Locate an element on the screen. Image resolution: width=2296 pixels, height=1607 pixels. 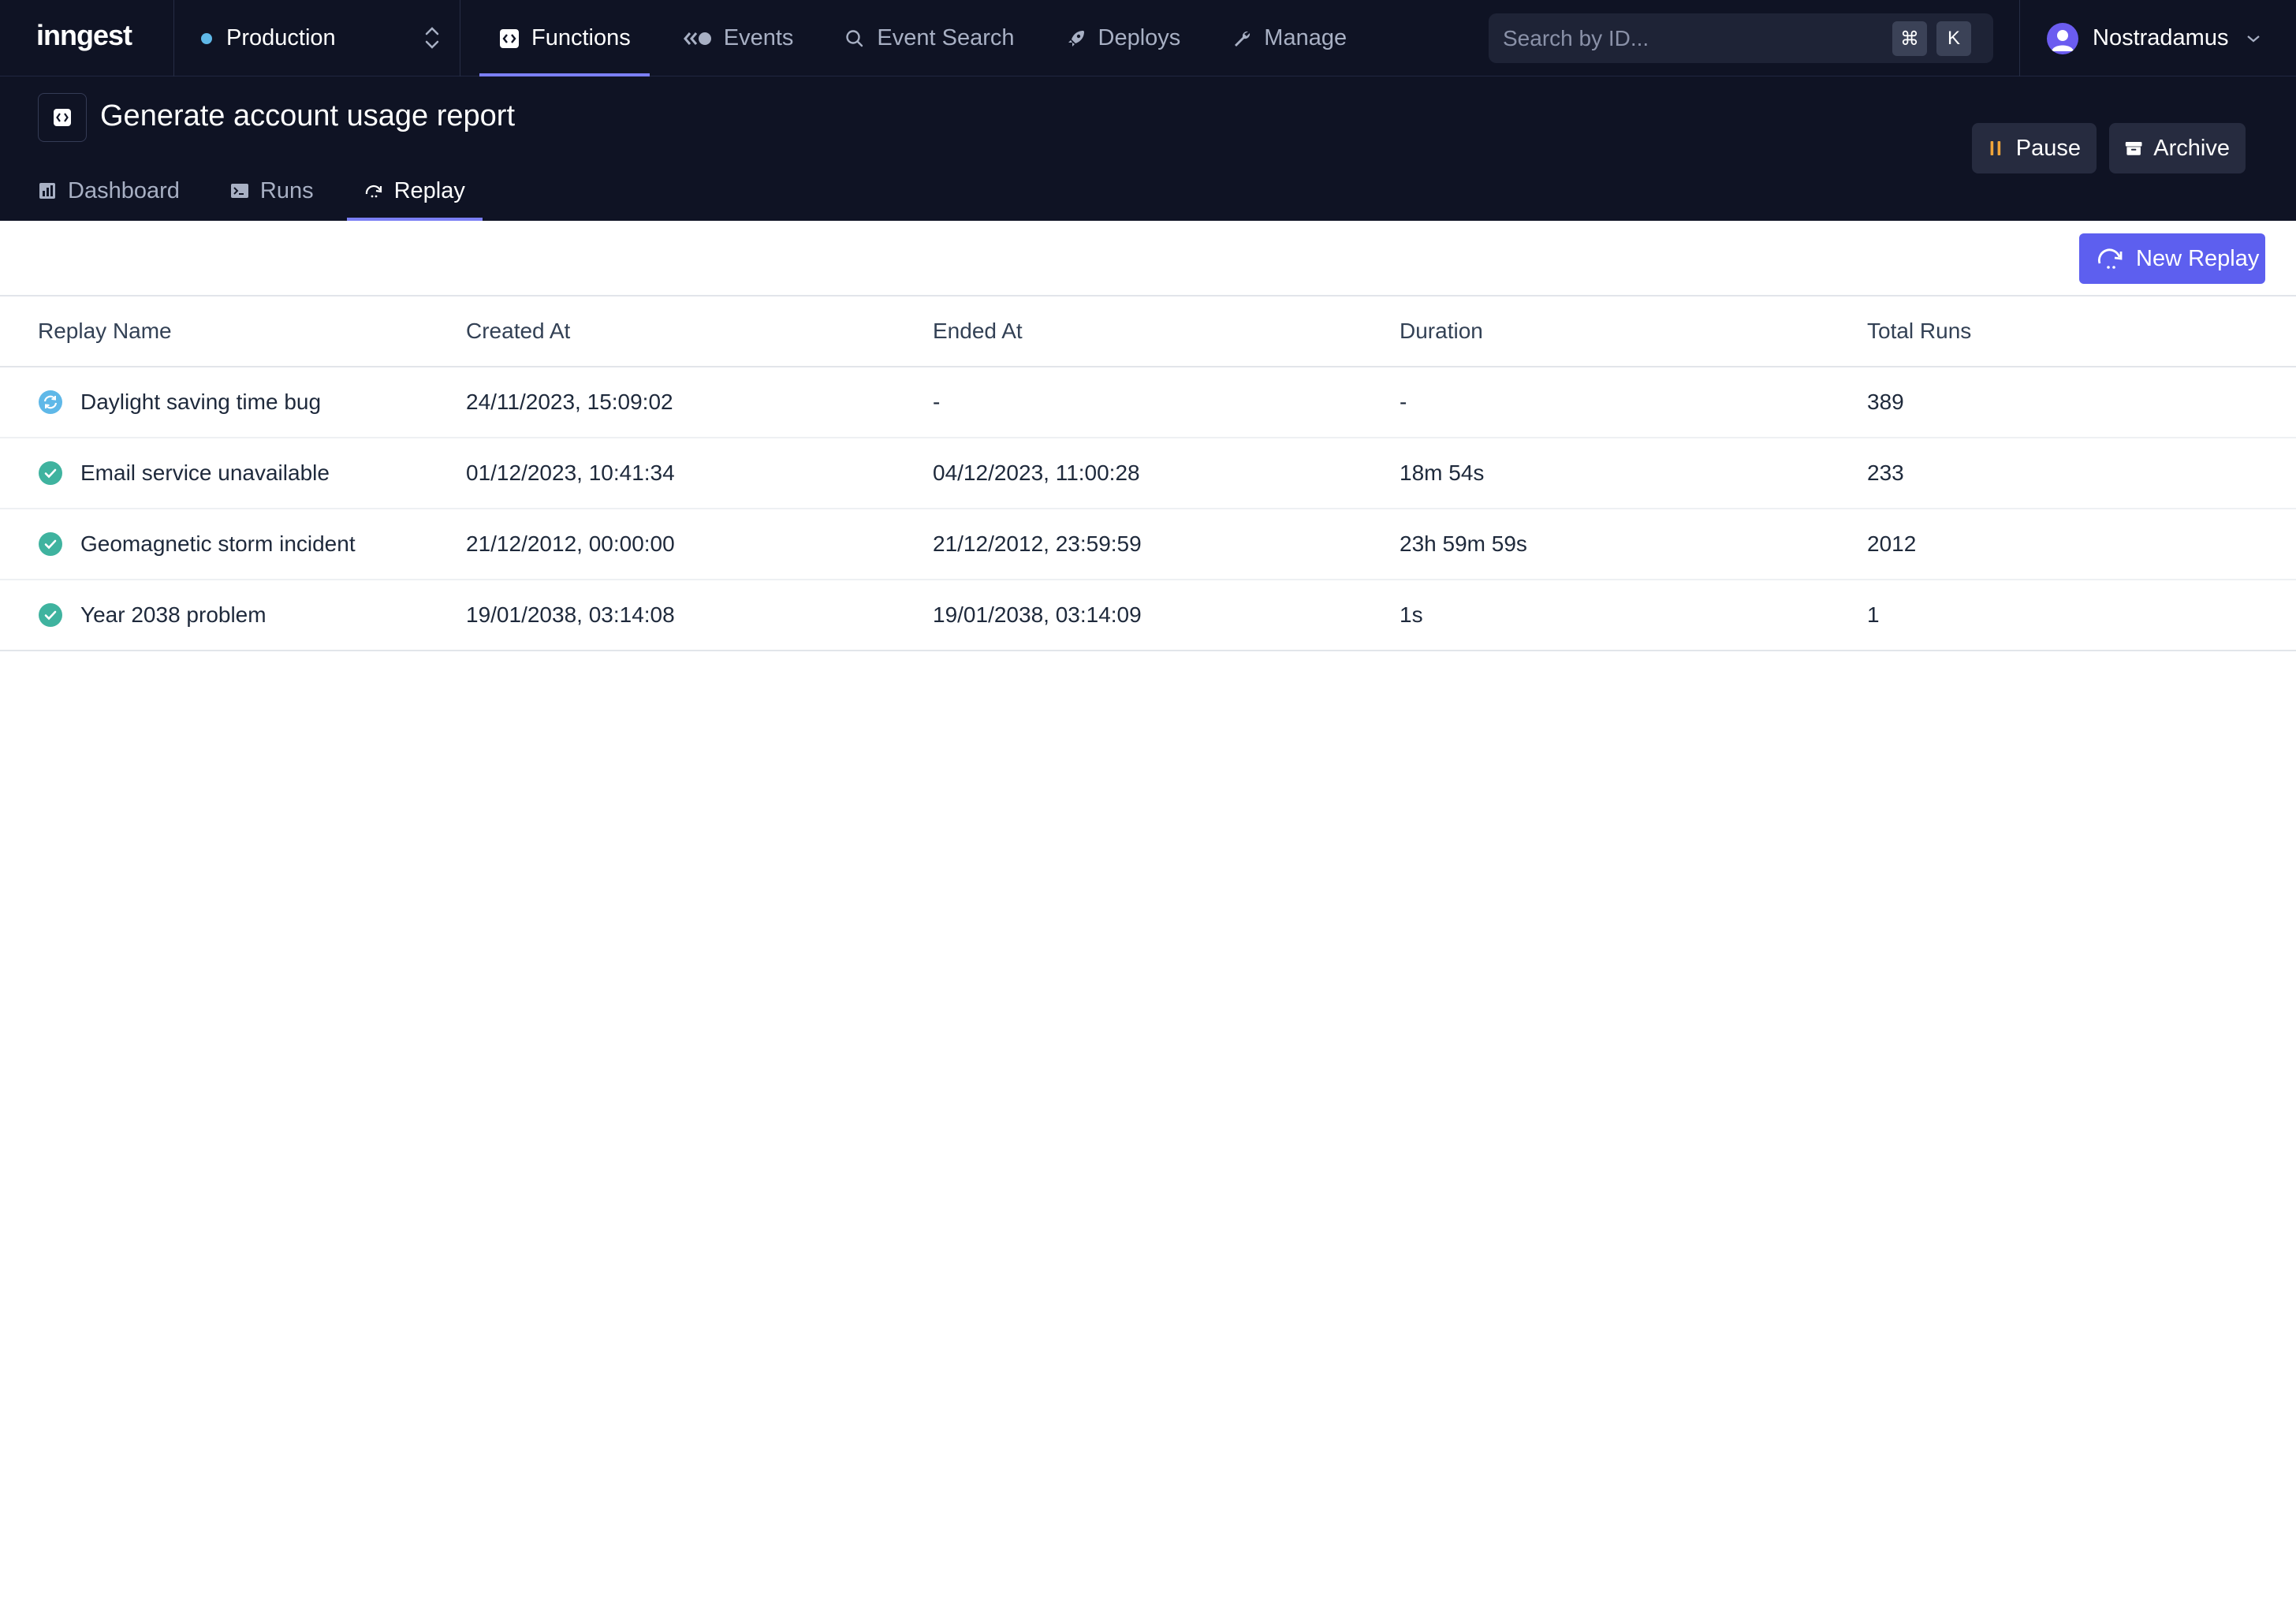
tab-replay-label: Replay is located at coordinates (429, 190).